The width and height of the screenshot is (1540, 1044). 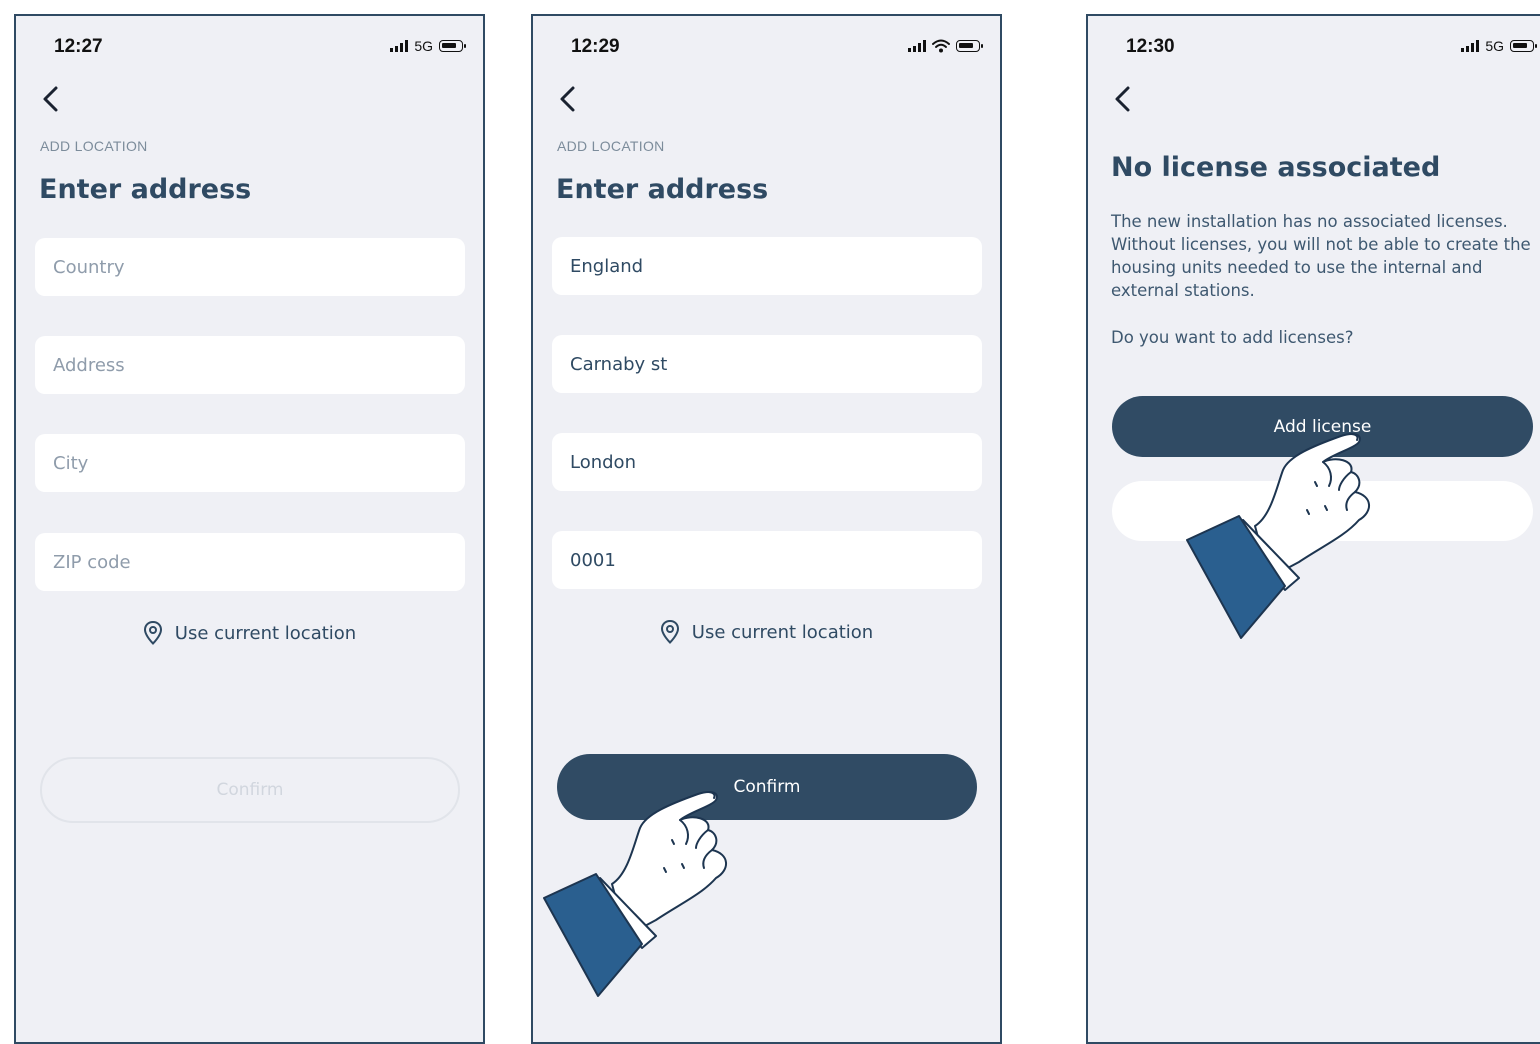 I want to click on page-title: No license associated, so click(x=1276, y=167).